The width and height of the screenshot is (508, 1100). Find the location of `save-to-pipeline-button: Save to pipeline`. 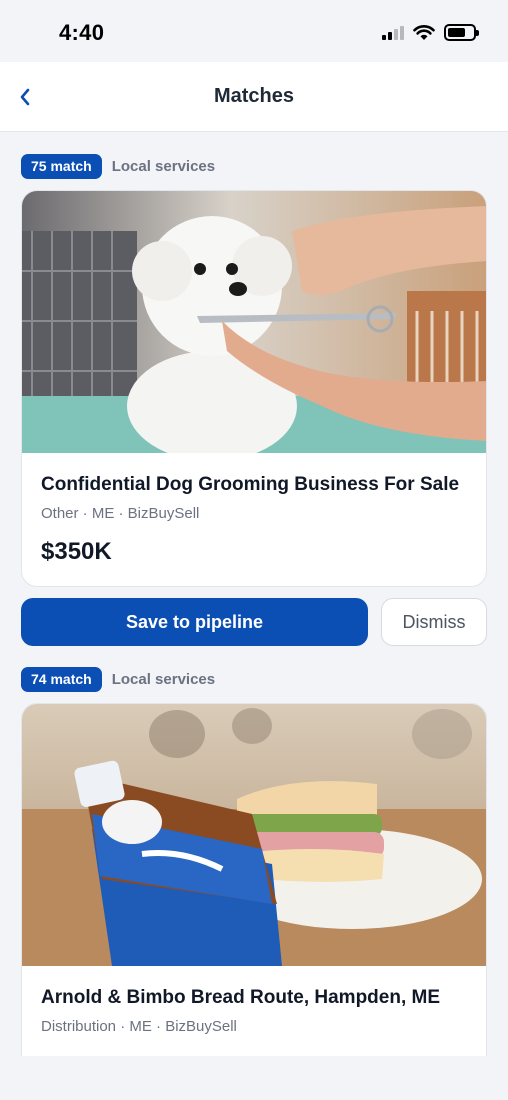

save-to-pipeline-button: Save to pipeline is located at coordinates (194, 622).